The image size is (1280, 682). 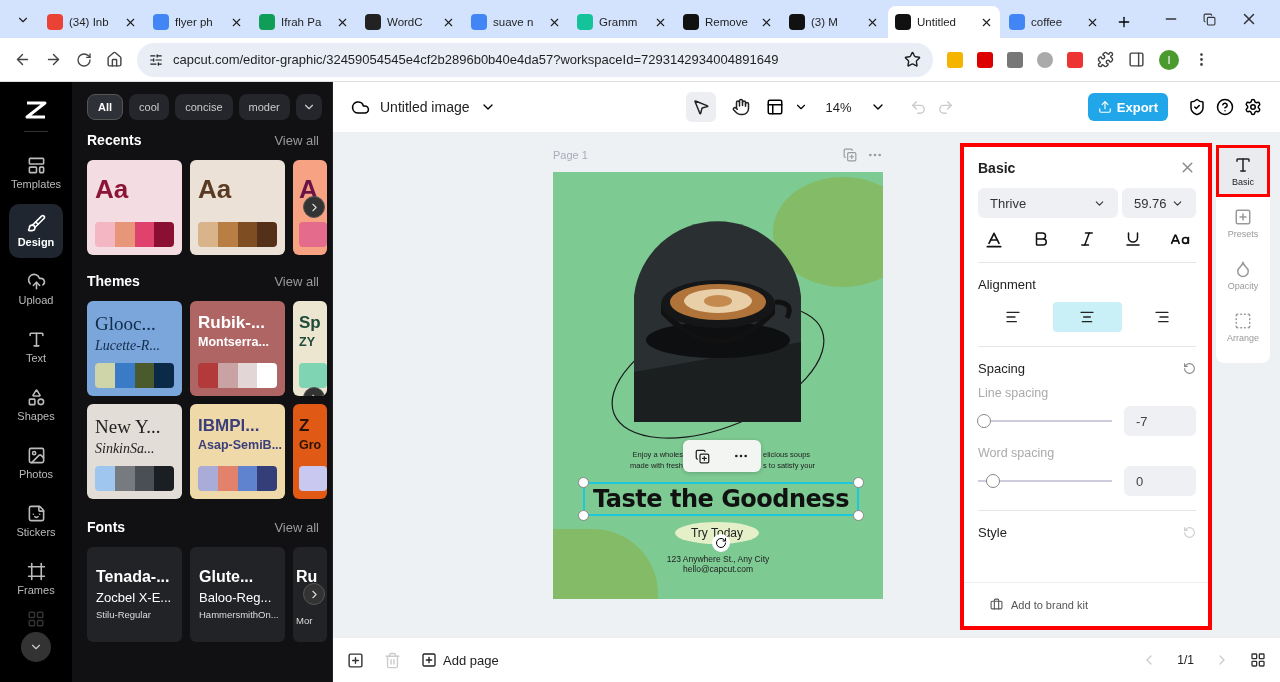 I want to click on rail-item: Stickers, so click(x=36, y=521).